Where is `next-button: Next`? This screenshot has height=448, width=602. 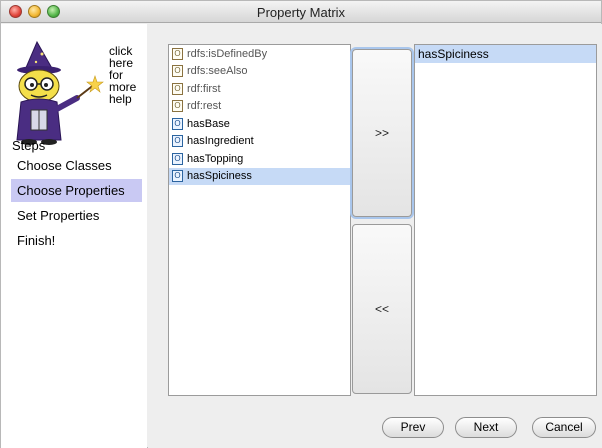 next-button: Next is located at coordinates (486, 427).